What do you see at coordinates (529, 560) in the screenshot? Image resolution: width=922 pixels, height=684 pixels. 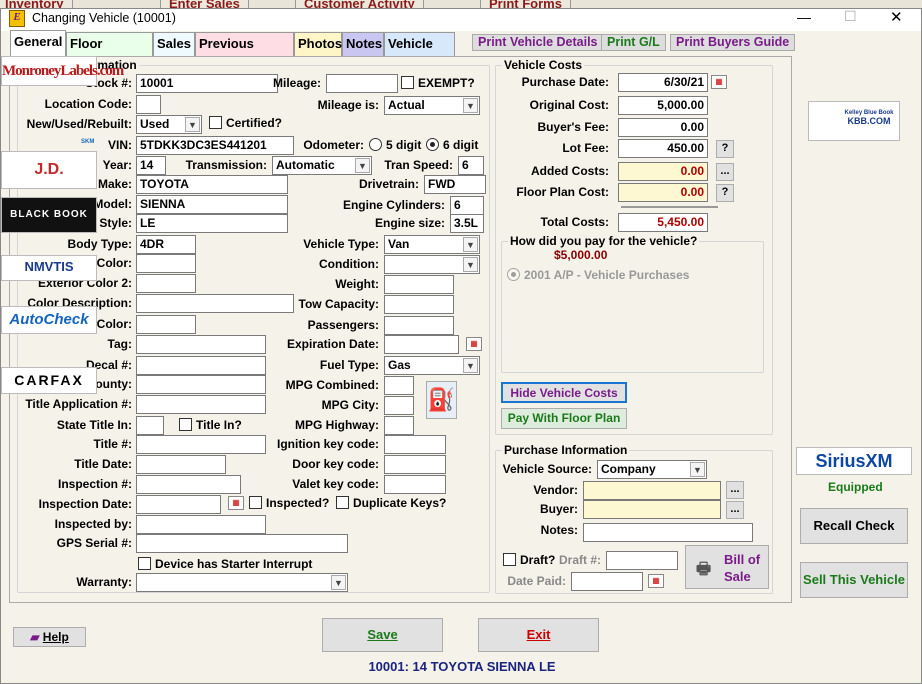 I see `draft-checkbox: Draft?` at bounding box center [529, 560].